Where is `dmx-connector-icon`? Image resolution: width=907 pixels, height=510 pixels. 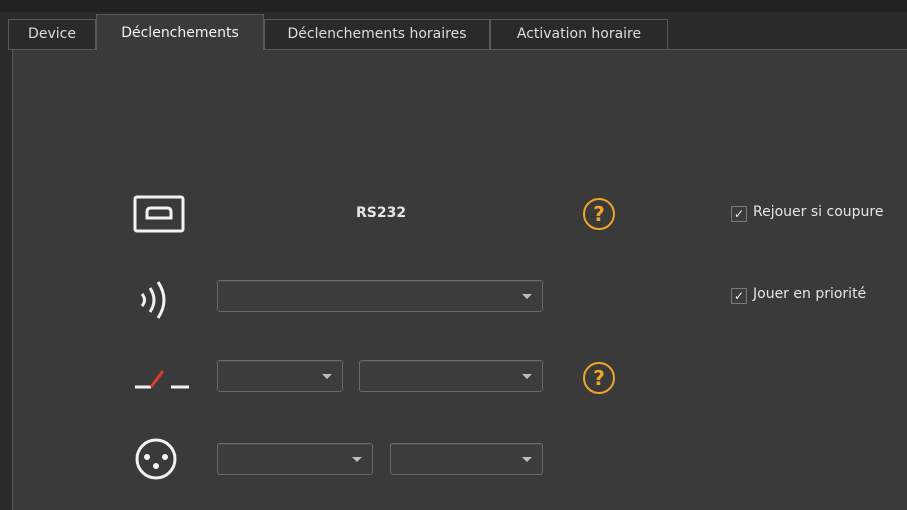 dmx-connector-icon is located at coordinates (156, 459).